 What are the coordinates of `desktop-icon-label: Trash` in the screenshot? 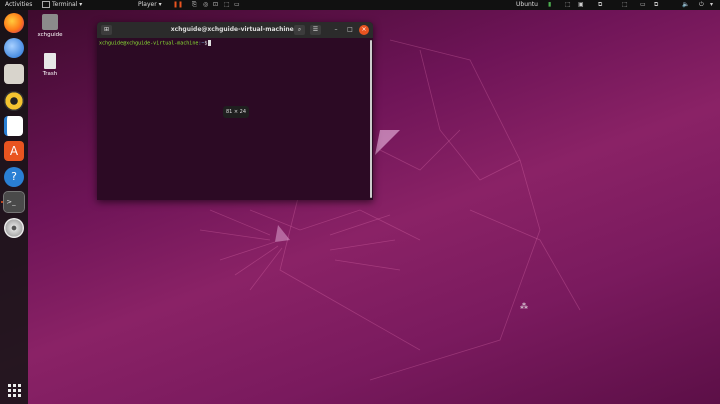 It's located at (50, 74).